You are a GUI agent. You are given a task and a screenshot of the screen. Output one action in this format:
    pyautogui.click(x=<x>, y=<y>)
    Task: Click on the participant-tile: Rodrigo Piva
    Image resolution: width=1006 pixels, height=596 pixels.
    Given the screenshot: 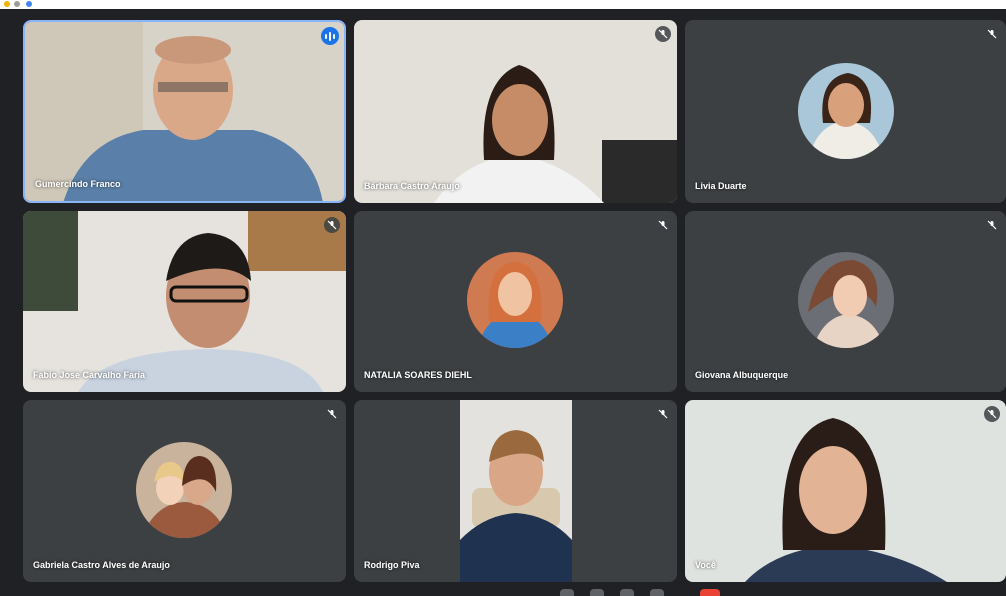 What is the action you would take?
    pyautogui.click(x=515, y=491)
    